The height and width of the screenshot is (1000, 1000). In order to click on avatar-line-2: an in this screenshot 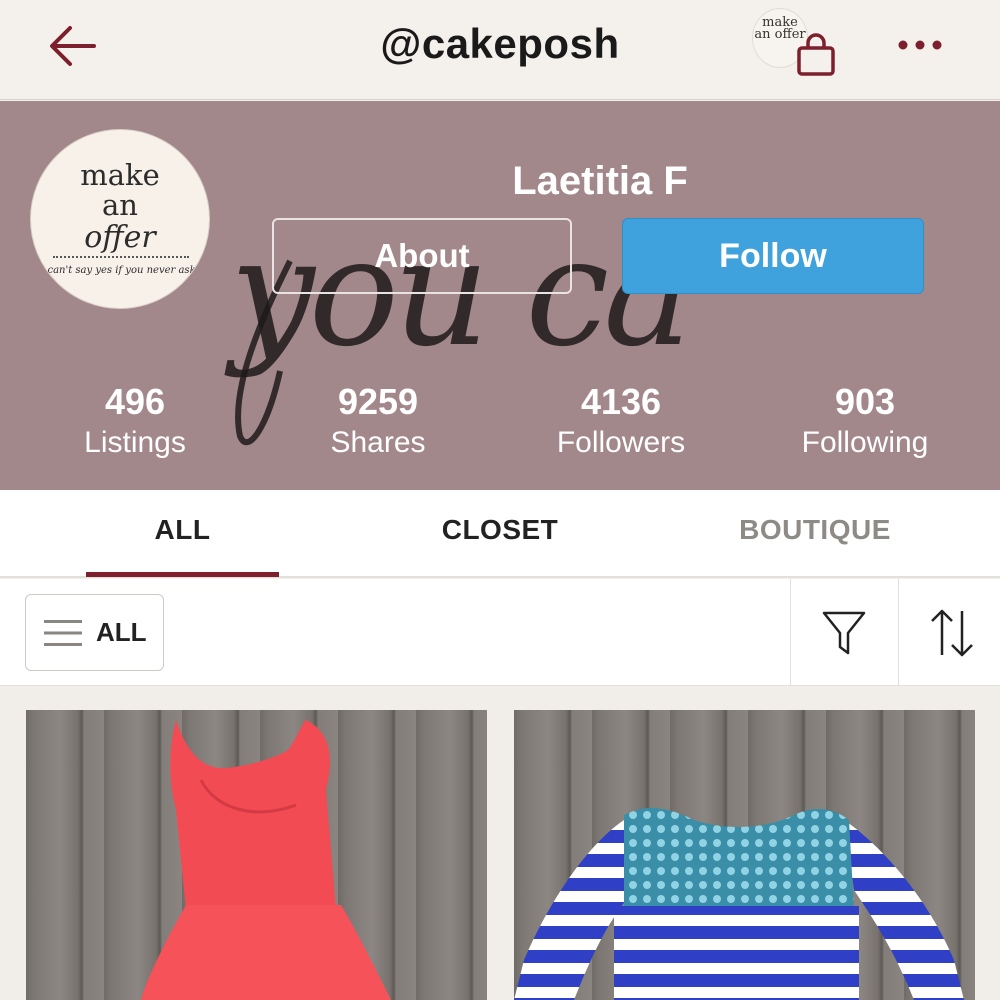, I will do `click(120, 205)`.